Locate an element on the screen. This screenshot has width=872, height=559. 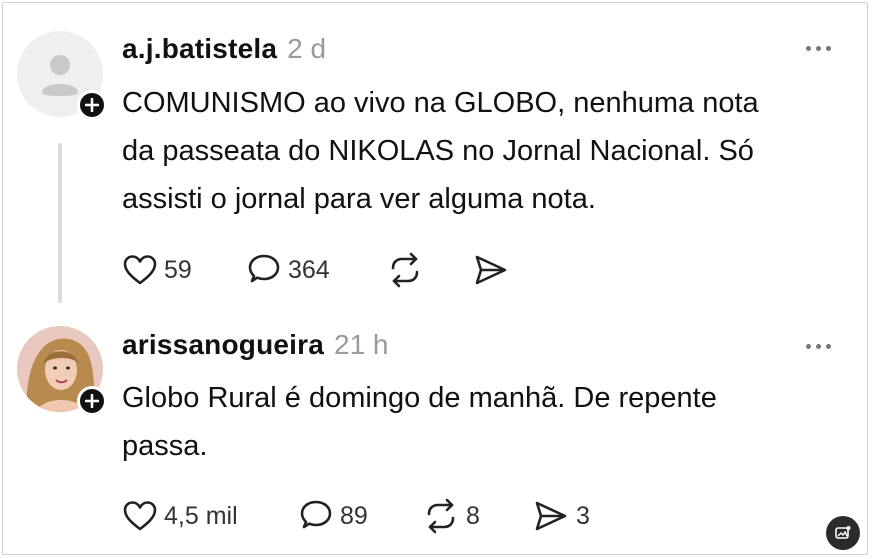
repost-count: 8 is located at coordinates (473, 515).